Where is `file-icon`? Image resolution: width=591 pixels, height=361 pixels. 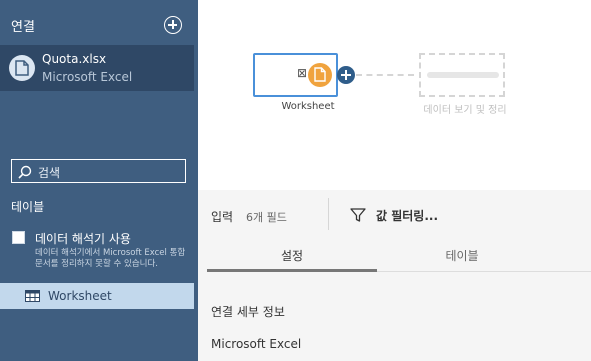
file-icon is located at coordinates (22, 68).